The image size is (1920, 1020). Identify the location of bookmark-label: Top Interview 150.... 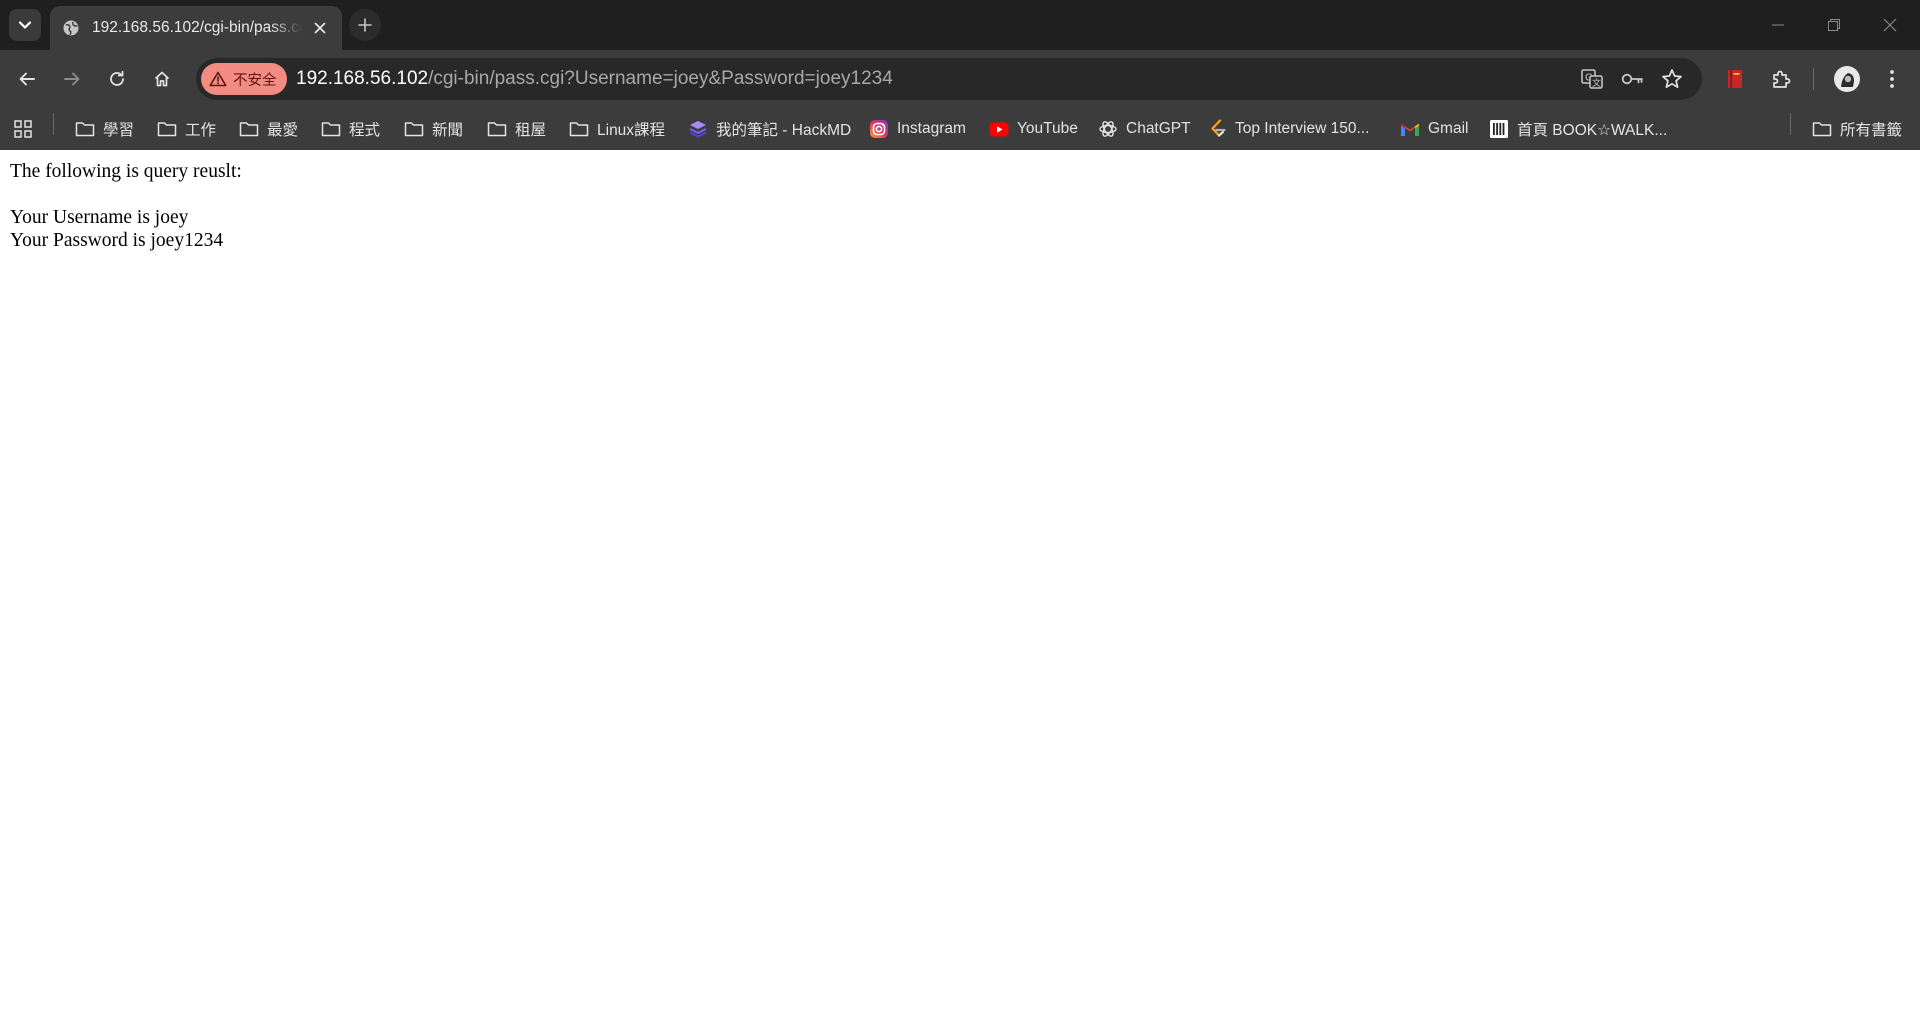
(1302, 128).